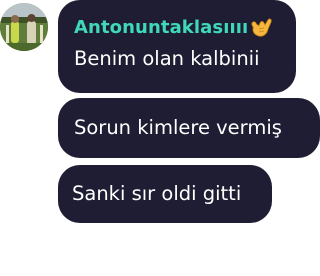 Image resolution: width=320 pixels, height=276 pixels. What do you see at coordinates (262, 27) in the screenshot?
I see `call-me-hand-emoji-icon` at bounding box center [262, 27].